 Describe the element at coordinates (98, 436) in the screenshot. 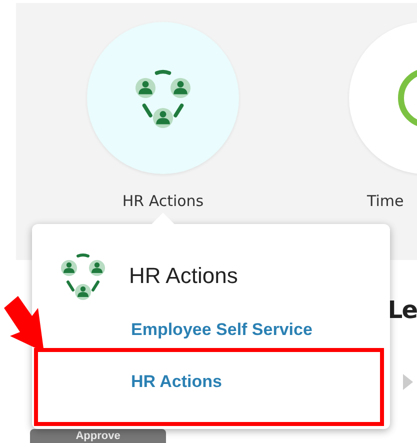

I see `approve-button: Approve` at that location.